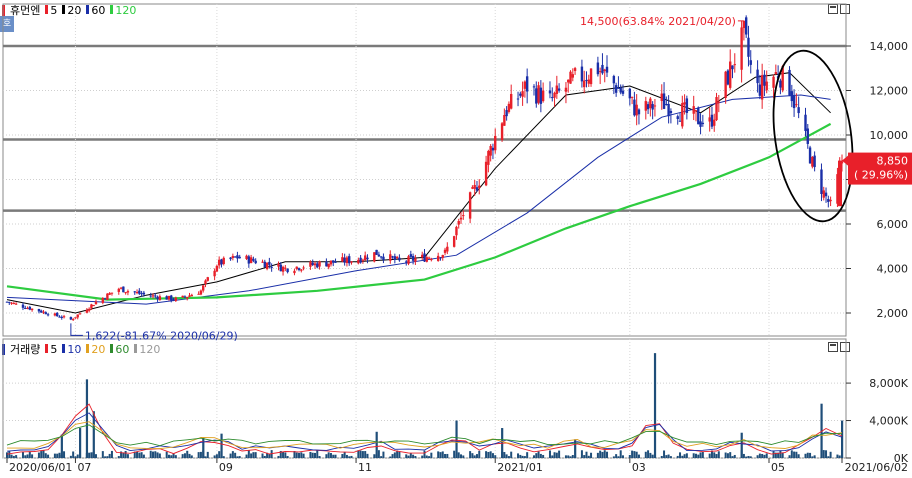 The image size is (912, 478). I want to click on price-tick-label: 4,000, so click(893, 269).